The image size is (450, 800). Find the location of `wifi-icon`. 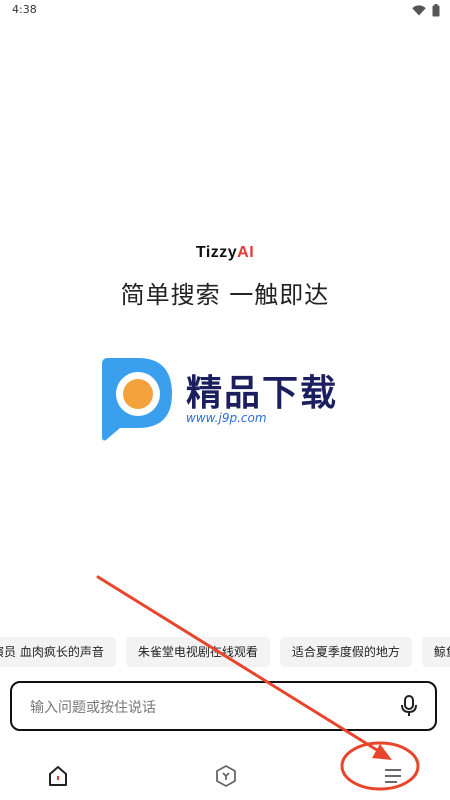

wifi-icon is located at coordinates (419, 10).